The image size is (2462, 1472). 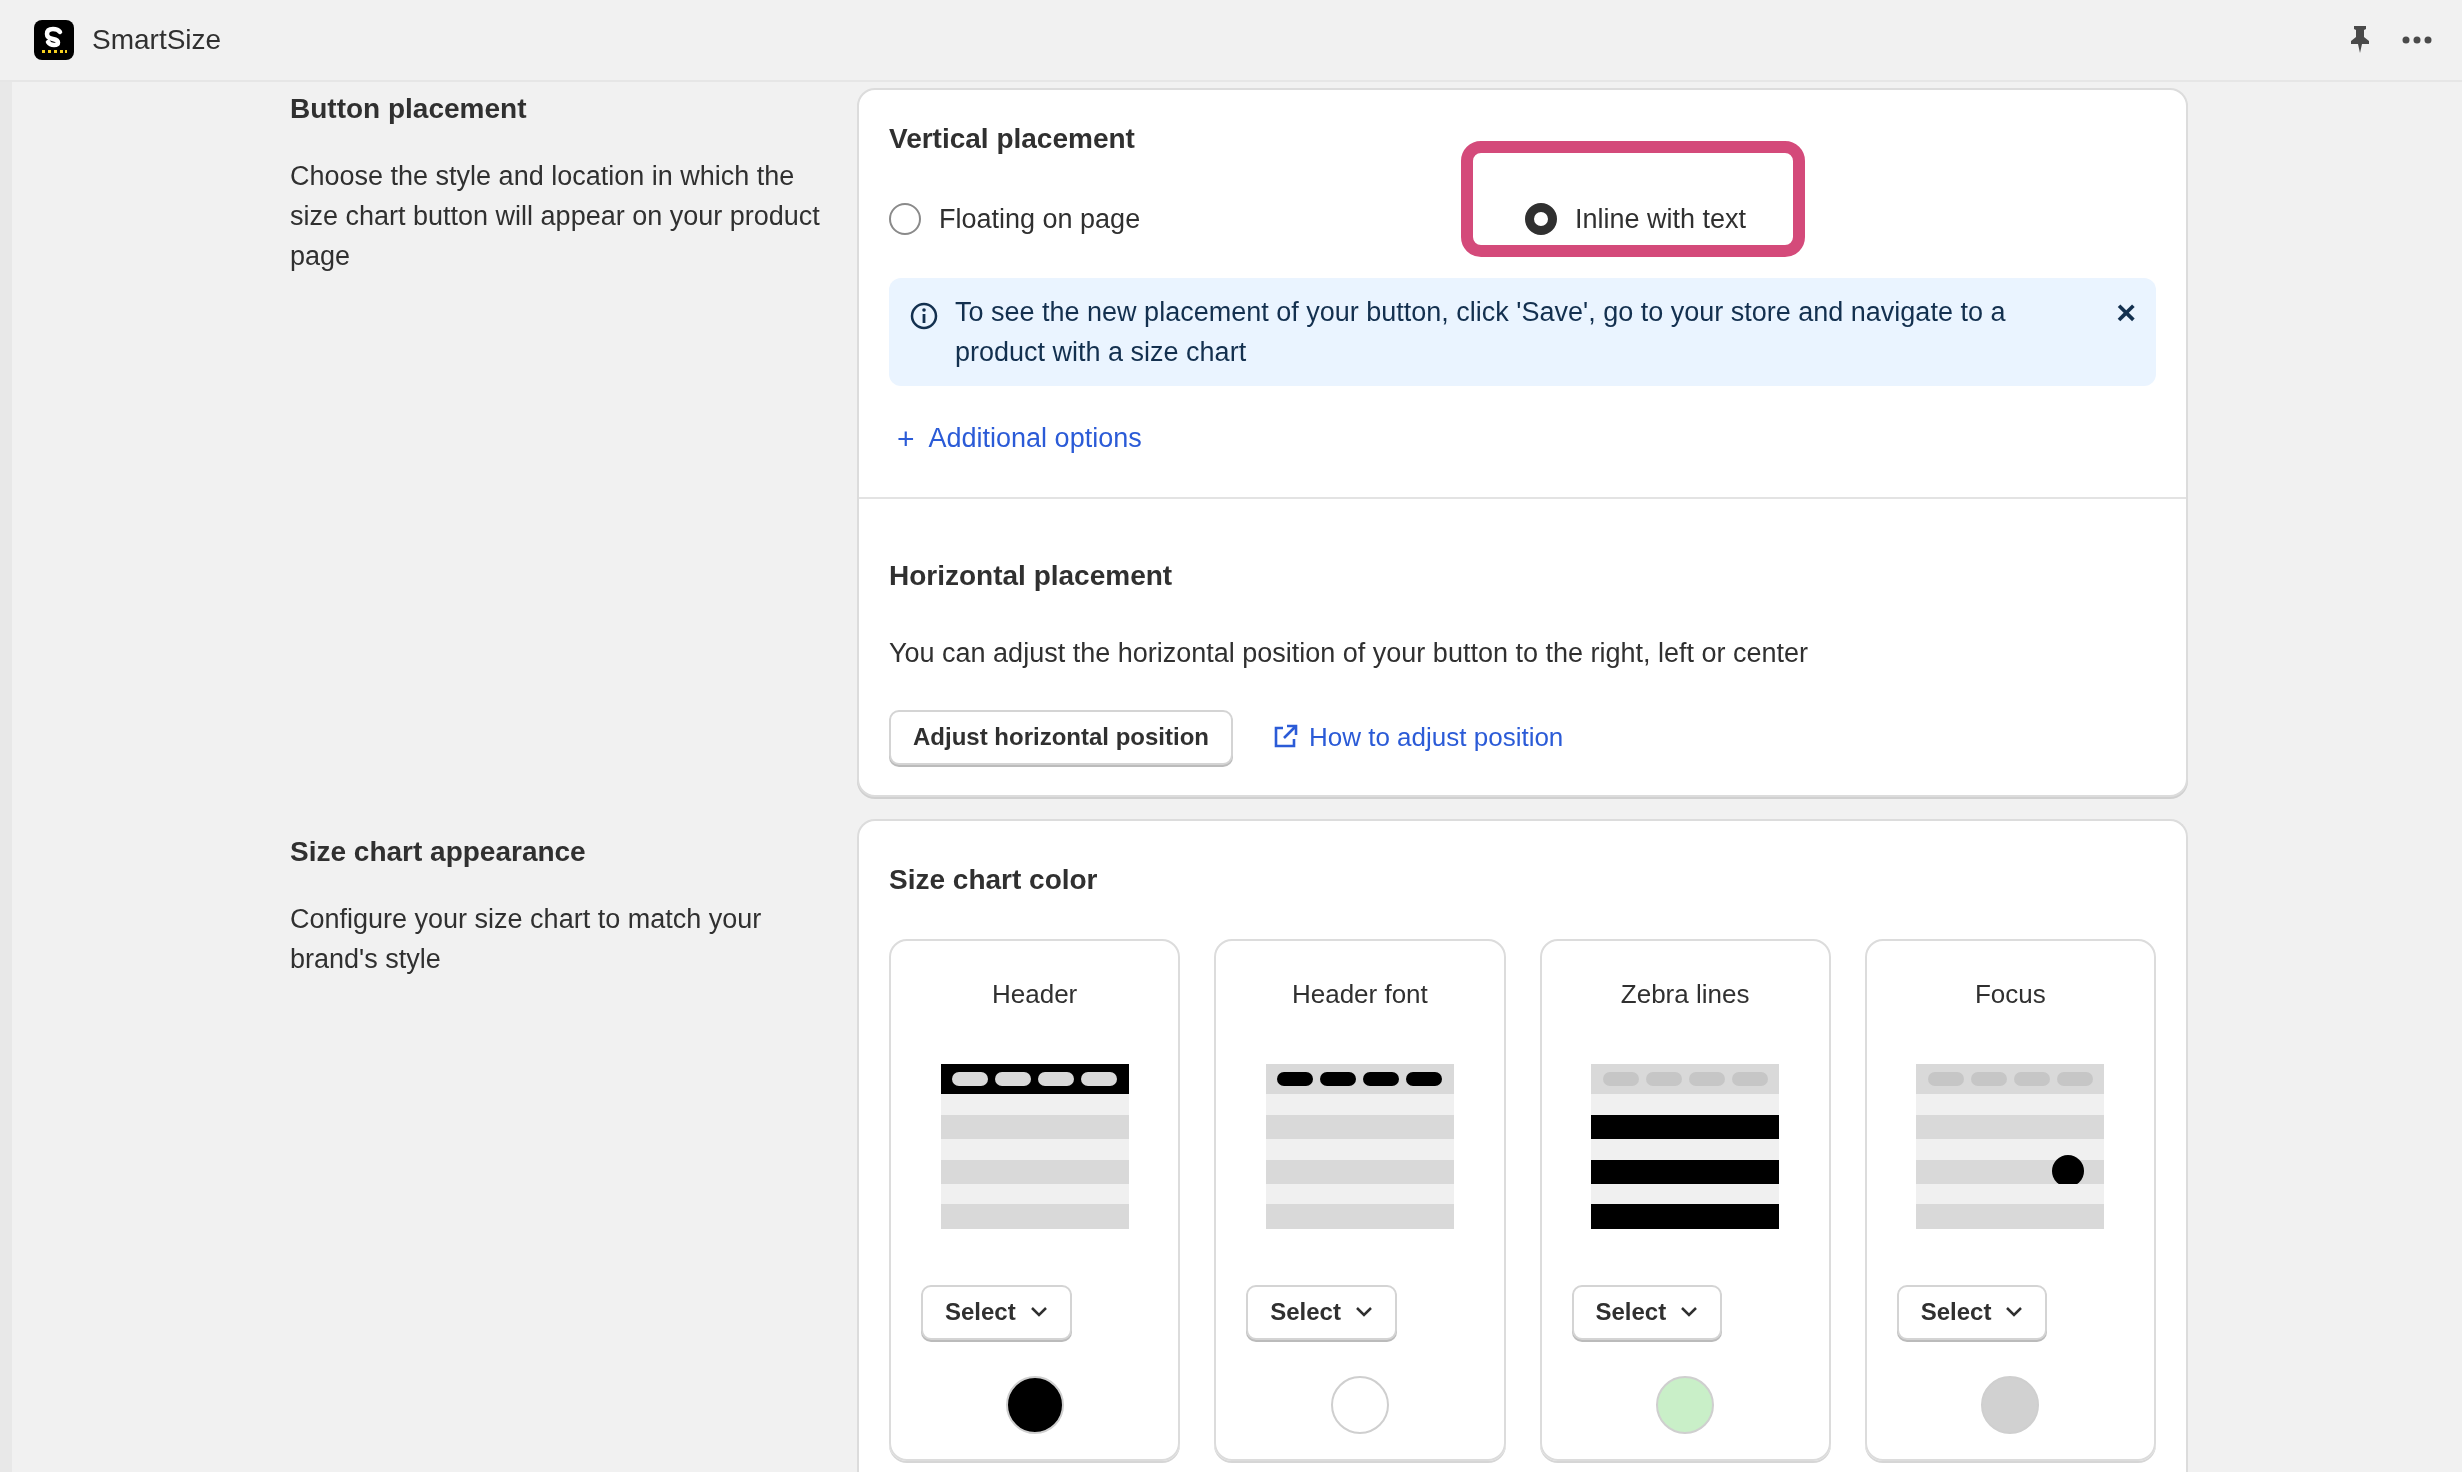 I want to click on swatch-label: Header font, so click(x=1359, y=994).